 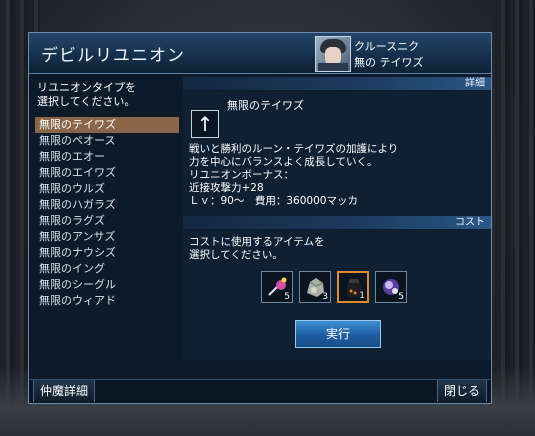 I want to click on description-line-1: 戦いと勝利のルーン・テイワズの加護により, so click(x=294, y=149).